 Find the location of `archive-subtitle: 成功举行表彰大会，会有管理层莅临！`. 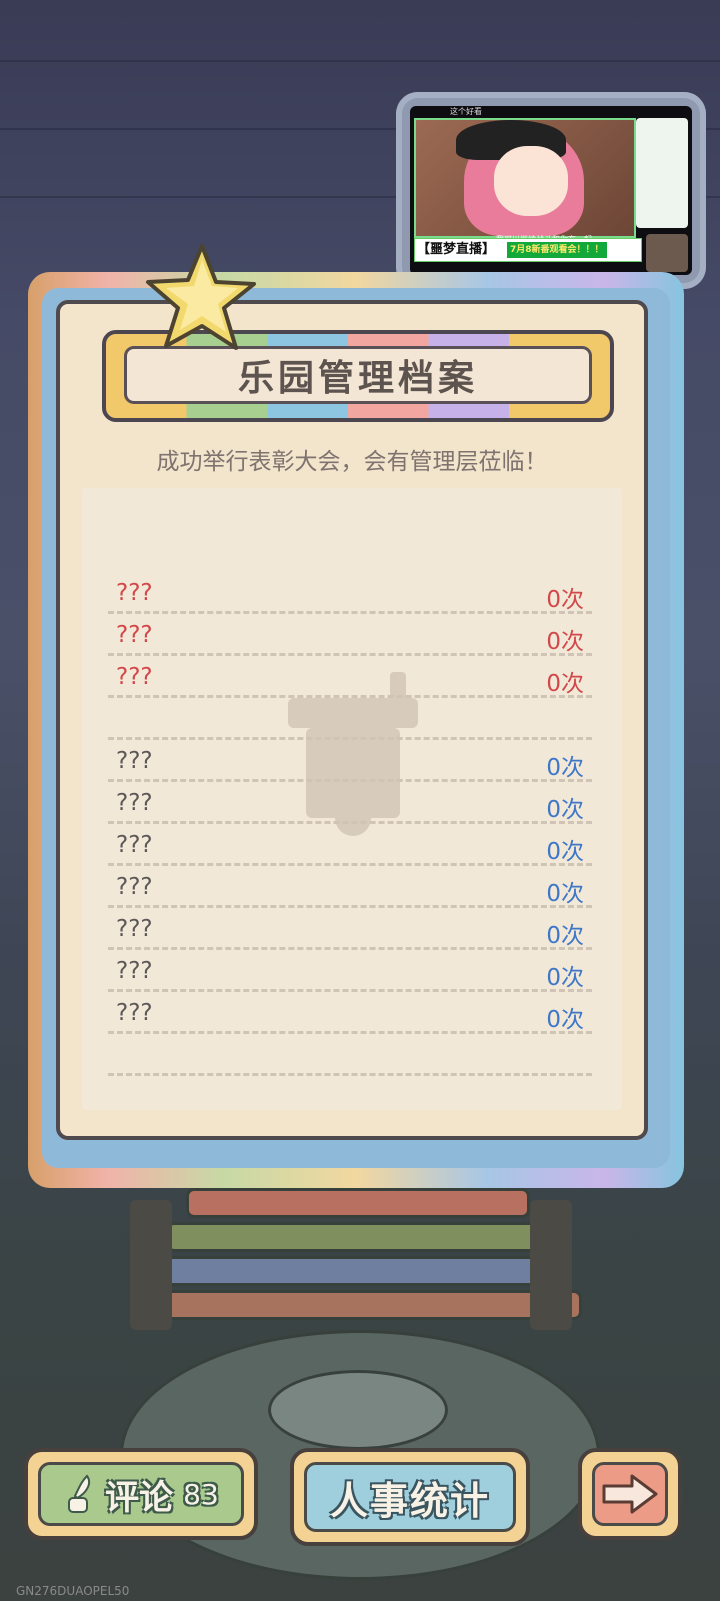

archive-subtitle: 成功举行表彰大会，会有管理层莅临！ is located at coordinates (352, 462).